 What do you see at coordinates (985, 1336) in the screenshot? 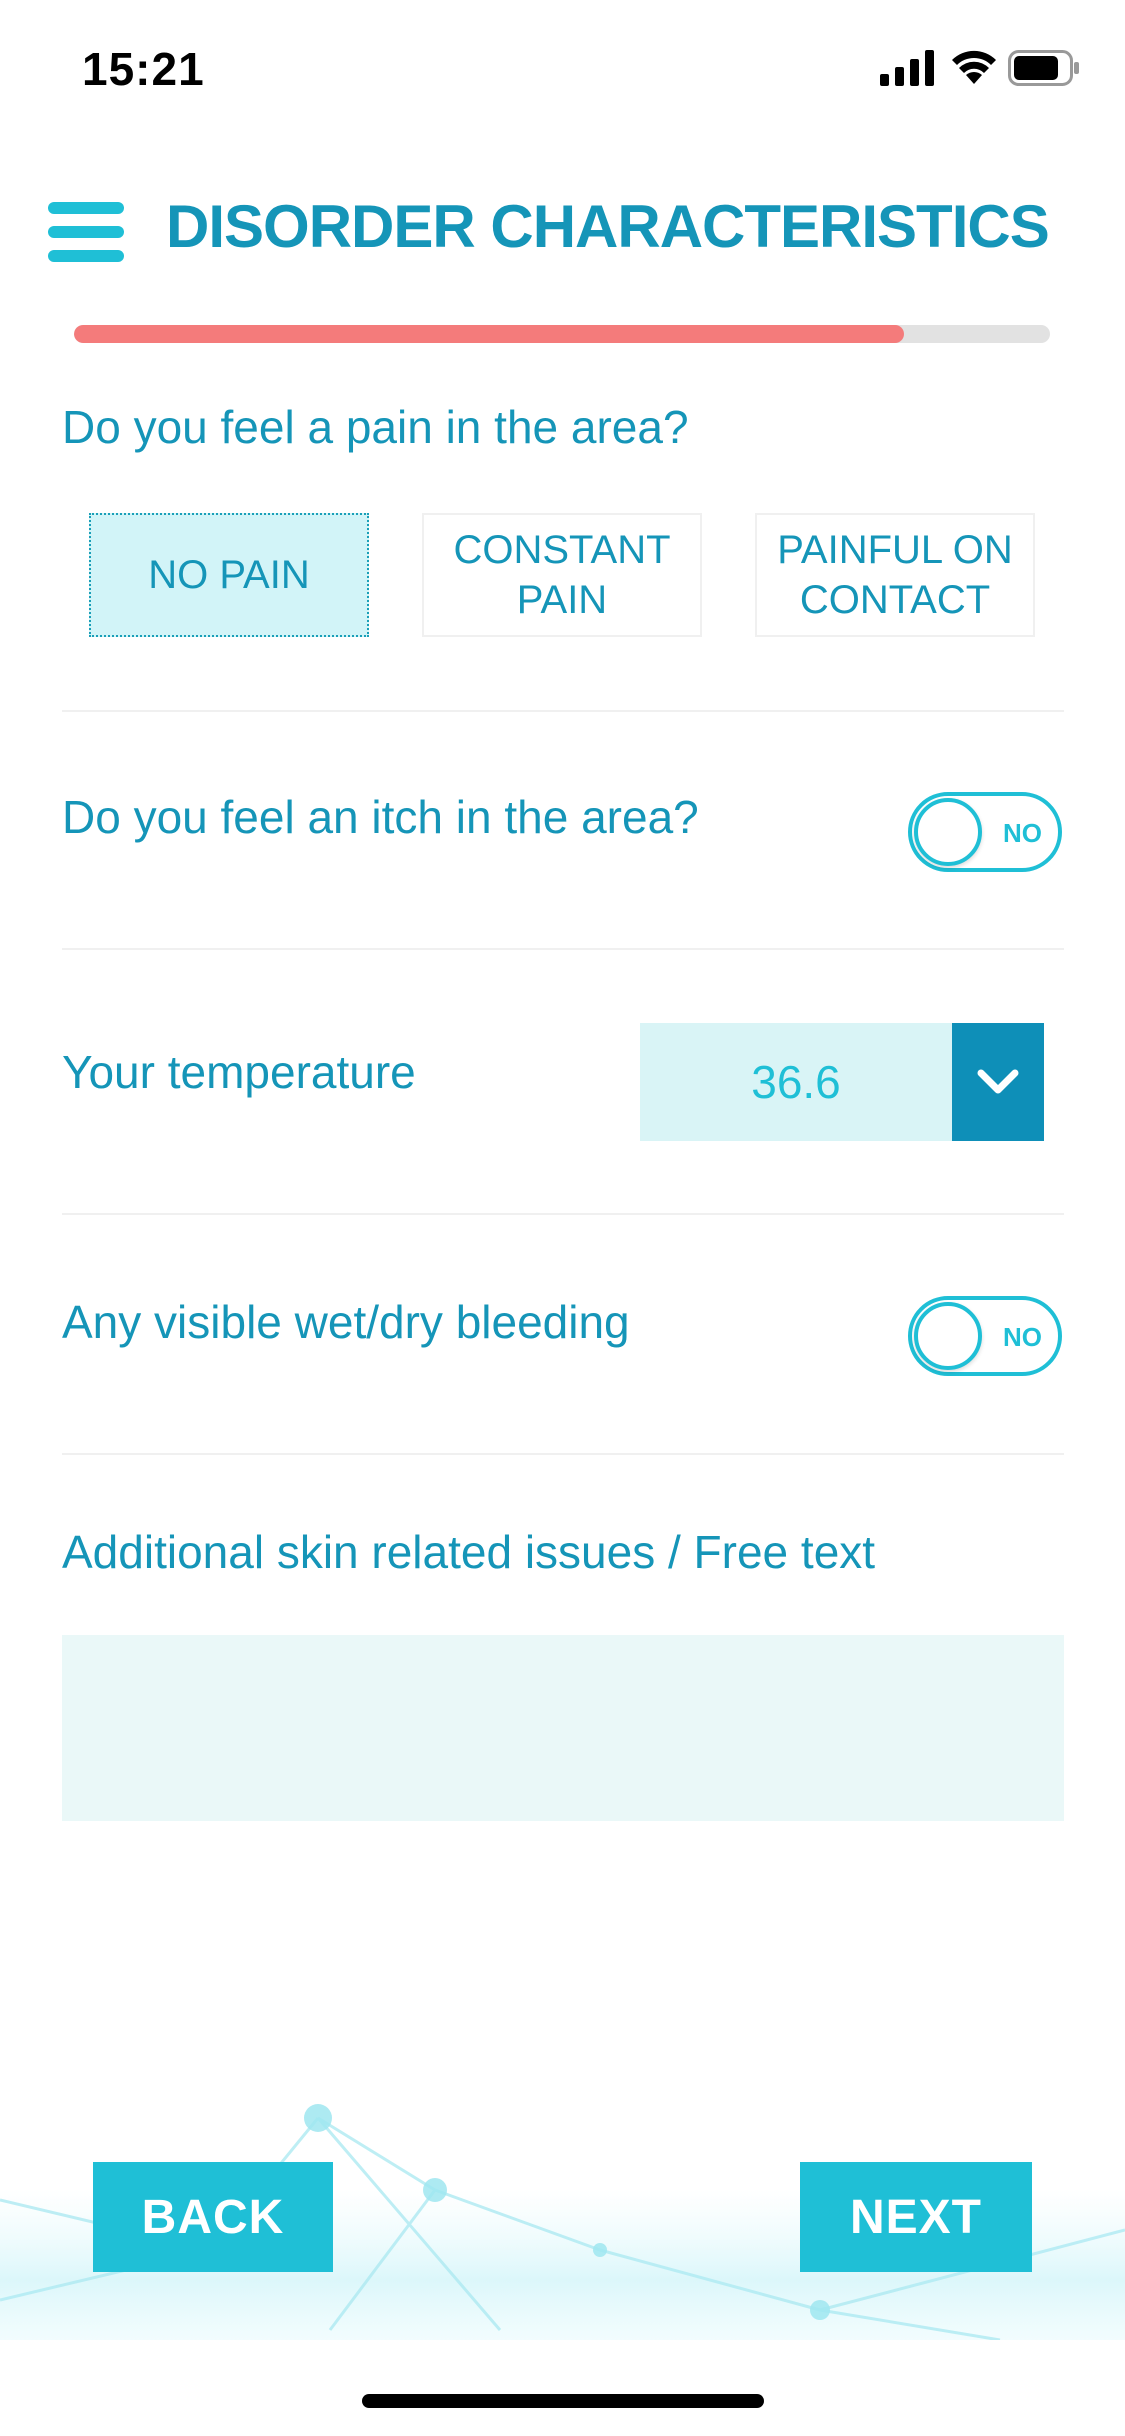
I see `bleeding-toggle: NO` at bounding box center [985, 1336].